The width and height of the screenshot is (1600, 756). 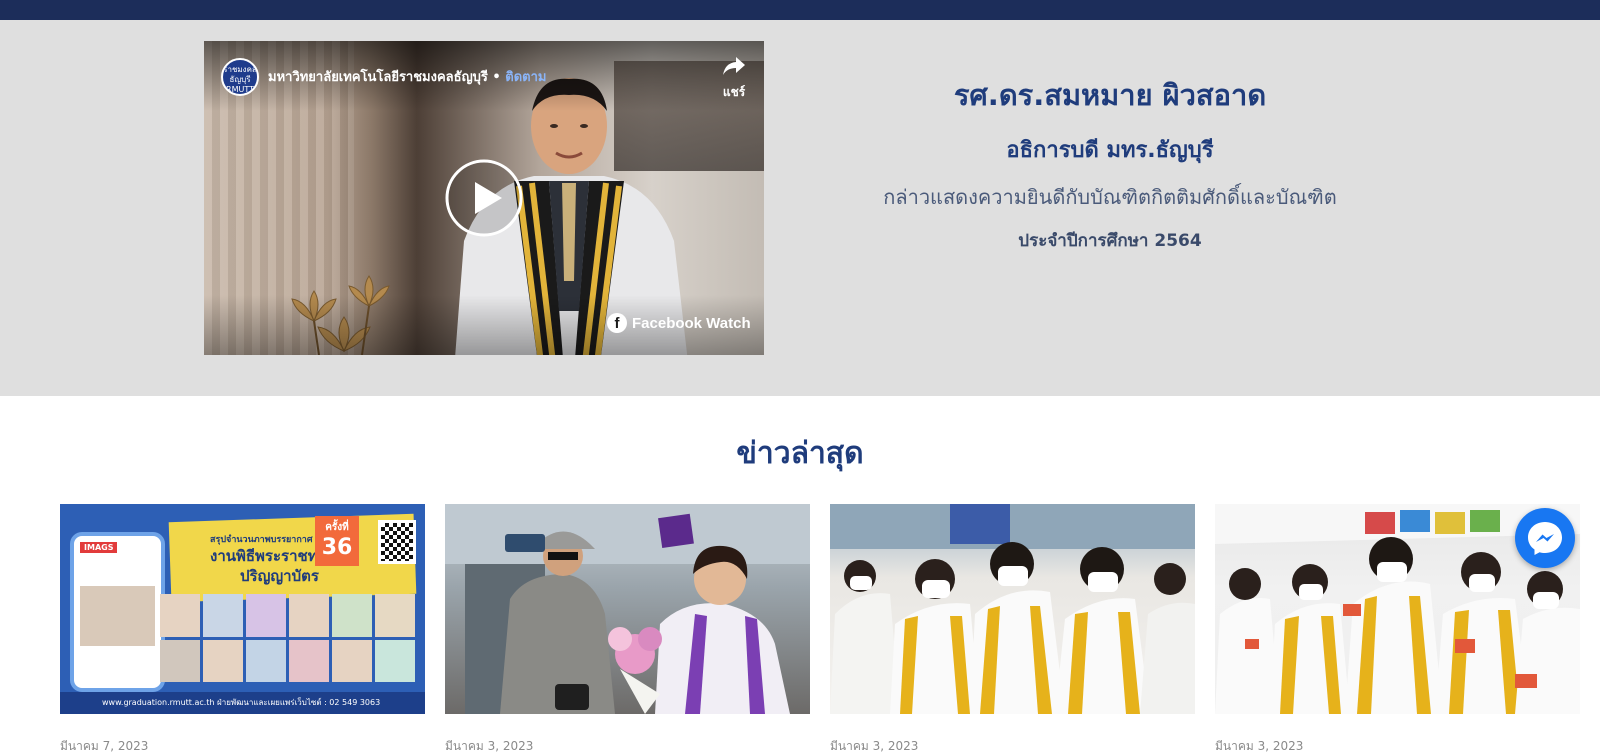 I want to click on follow-link: ติดตาม, so click(x=525, y=77).